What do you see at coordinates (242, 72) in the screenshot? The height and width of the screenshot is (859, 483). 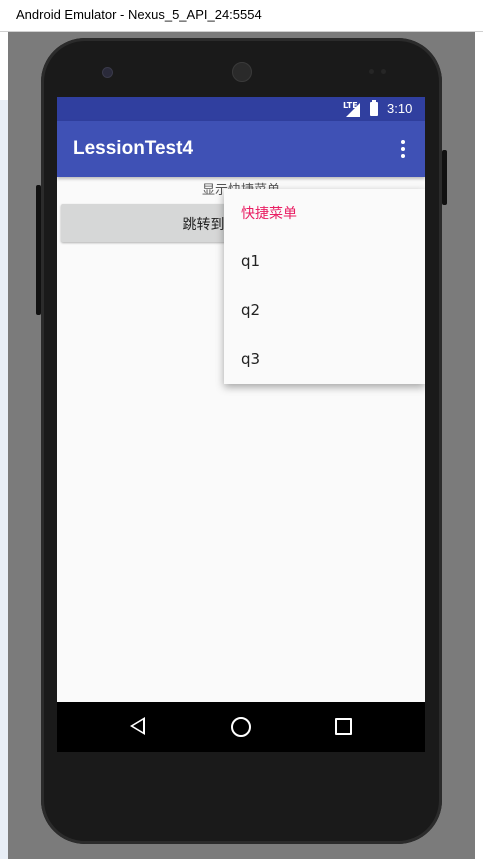 I see `speaker-icon` at bounding box center [242, 72].